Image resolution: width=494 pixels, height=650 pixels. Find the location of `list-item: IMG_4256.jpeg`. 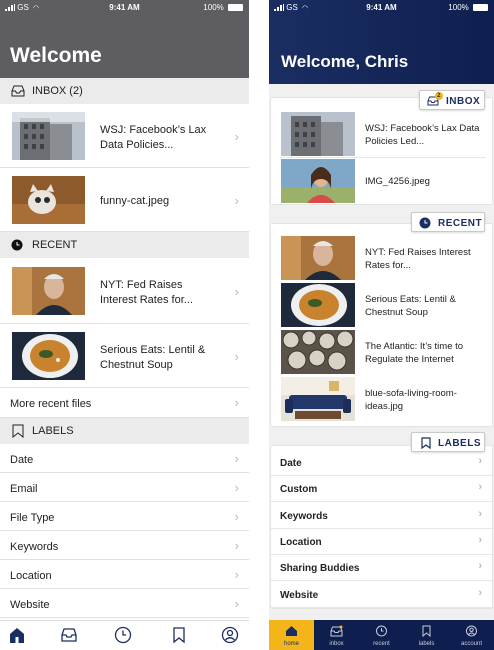

list-item: IMG_4256.jpeg is located at coordinates (383, 181).